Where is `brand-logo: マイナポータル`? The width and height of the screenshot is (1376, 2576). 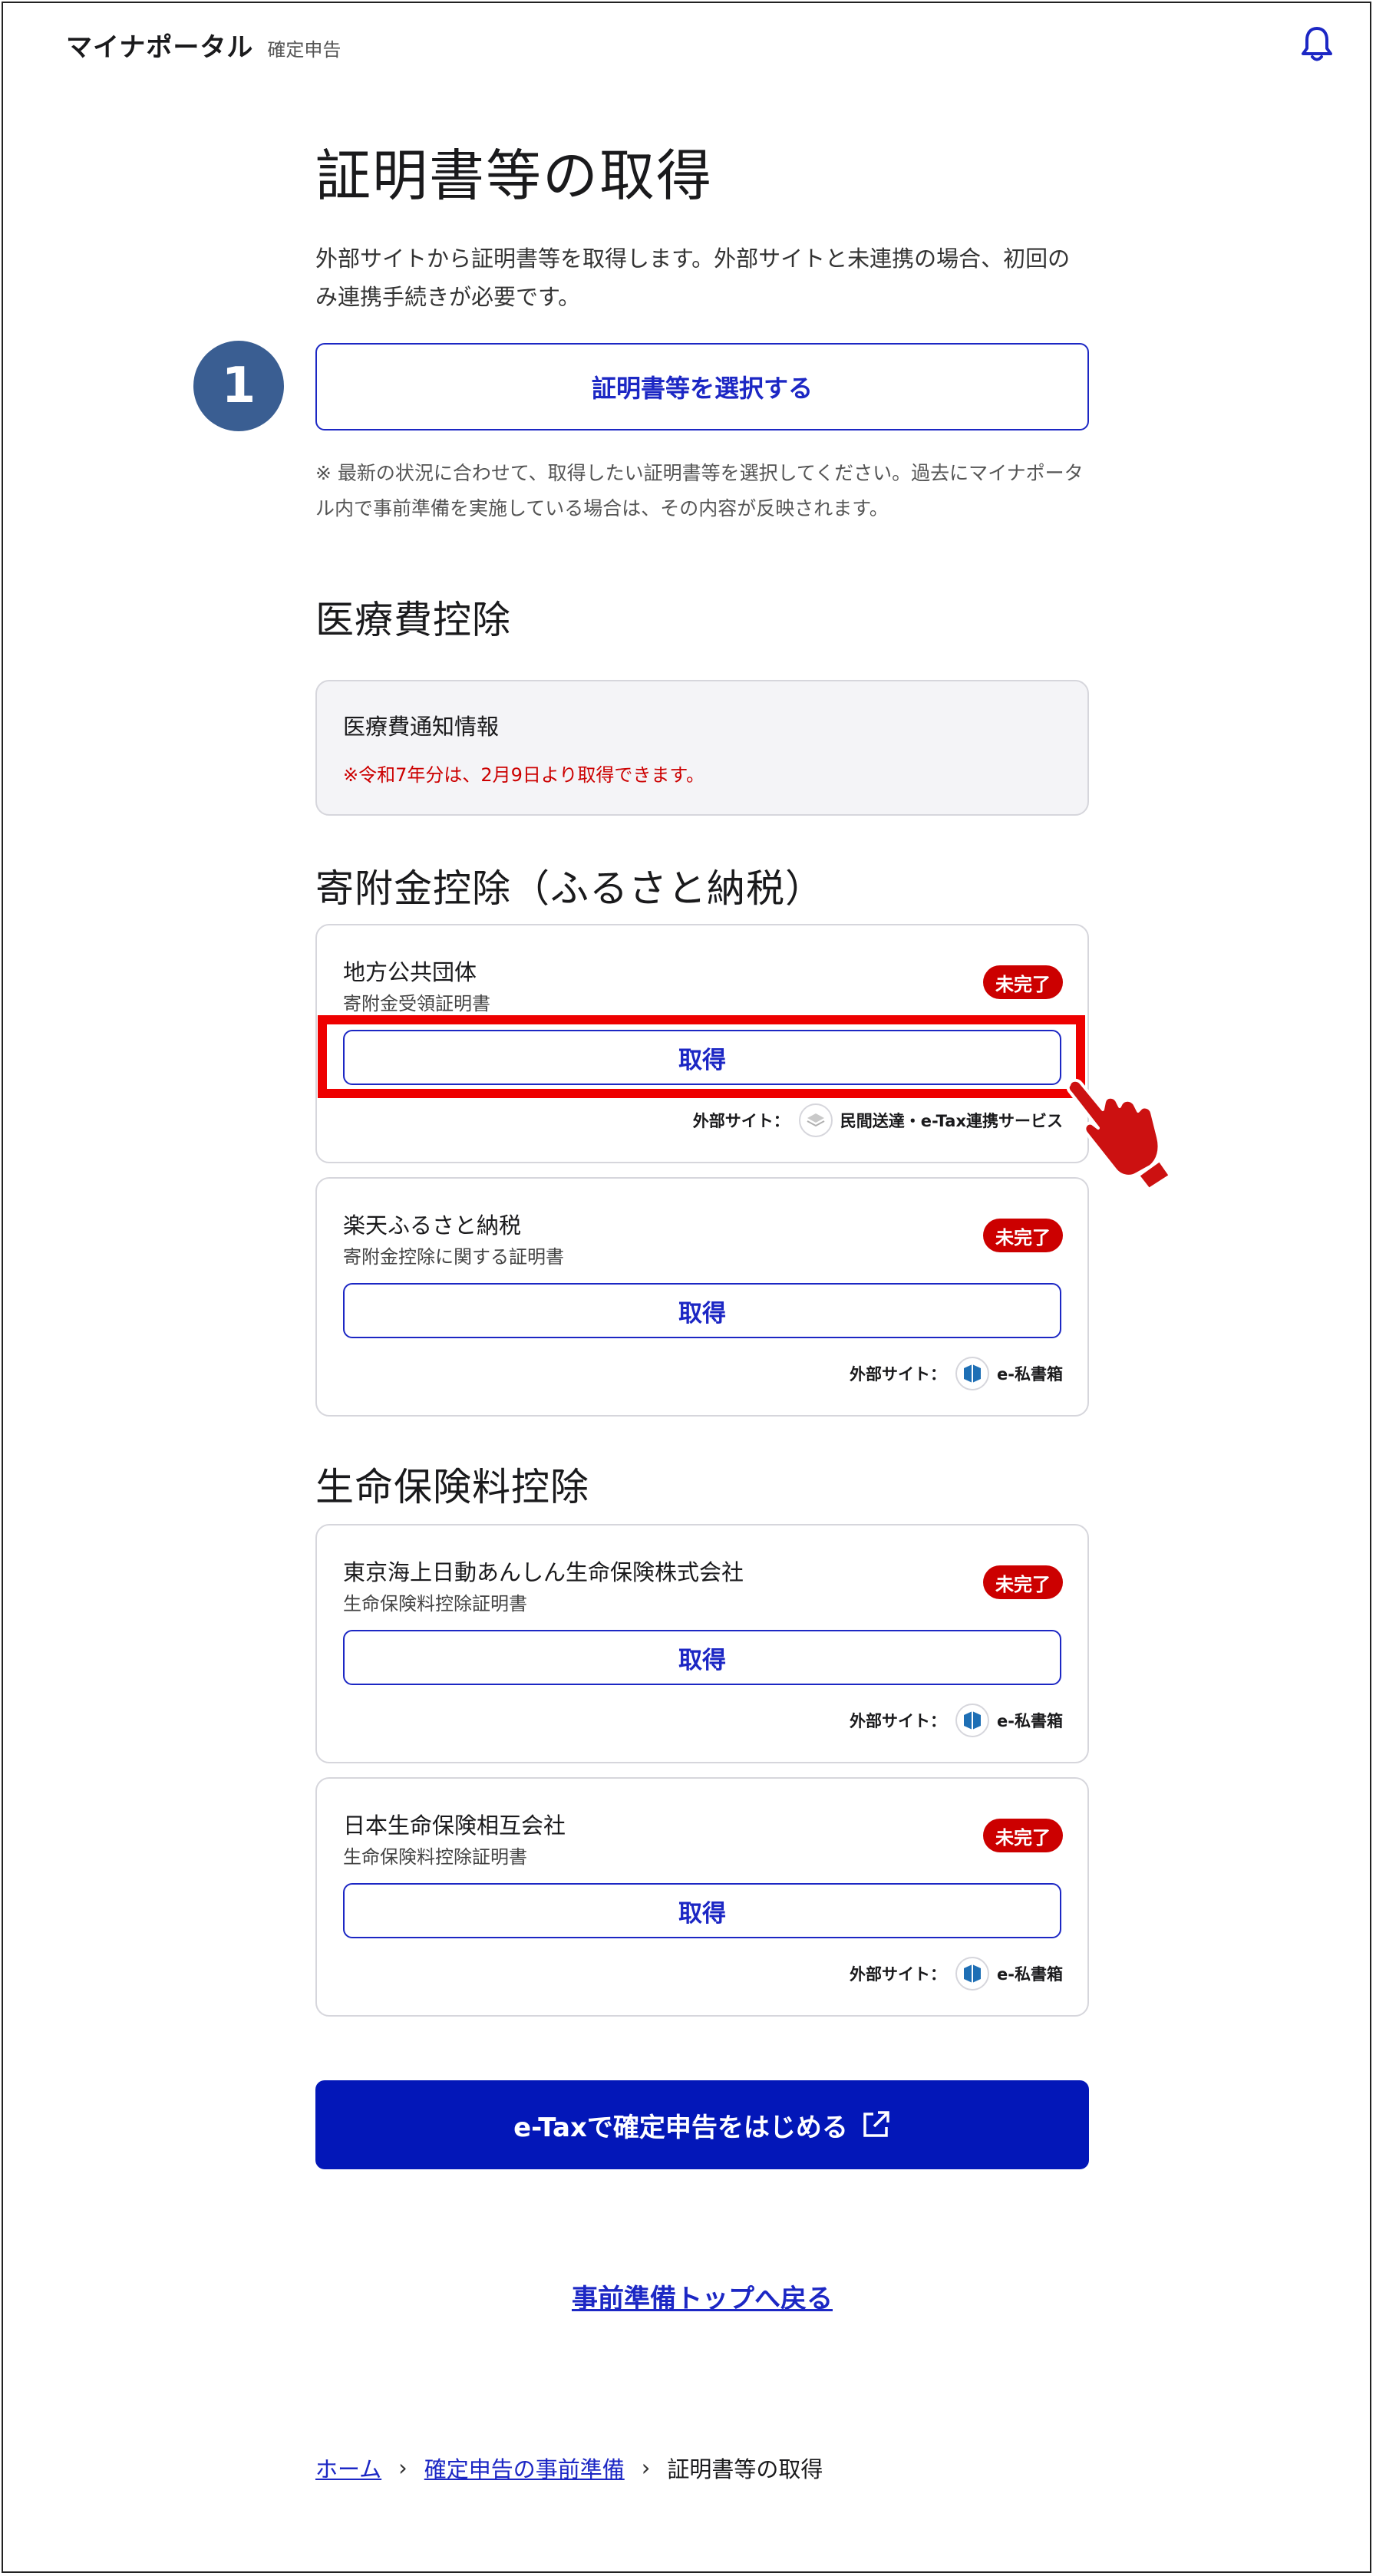 brand-logo: マイナポータル is located at coordinates (159, 45).